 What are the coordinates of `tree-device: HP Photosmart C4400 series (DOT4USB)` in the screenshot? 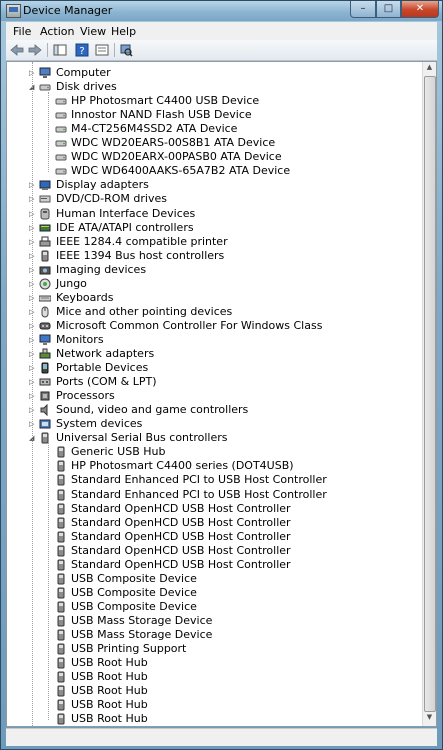 It's located at (216, 466).